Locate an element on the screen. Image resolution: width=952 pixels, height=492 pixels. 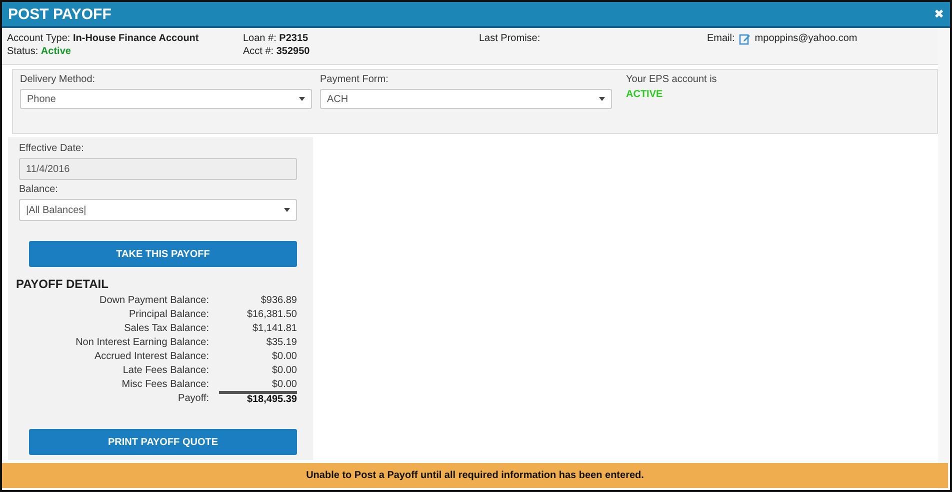
payoff-total-amount: $18,495.39 is located at coordinates (258, 398).